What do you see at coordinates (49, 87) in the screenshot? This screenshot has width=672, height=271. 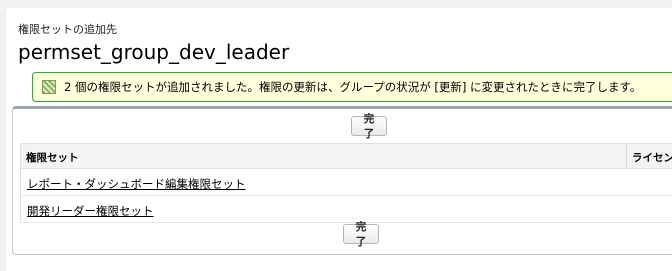 I see `success-message-icon` at bounding box center [49, 87].